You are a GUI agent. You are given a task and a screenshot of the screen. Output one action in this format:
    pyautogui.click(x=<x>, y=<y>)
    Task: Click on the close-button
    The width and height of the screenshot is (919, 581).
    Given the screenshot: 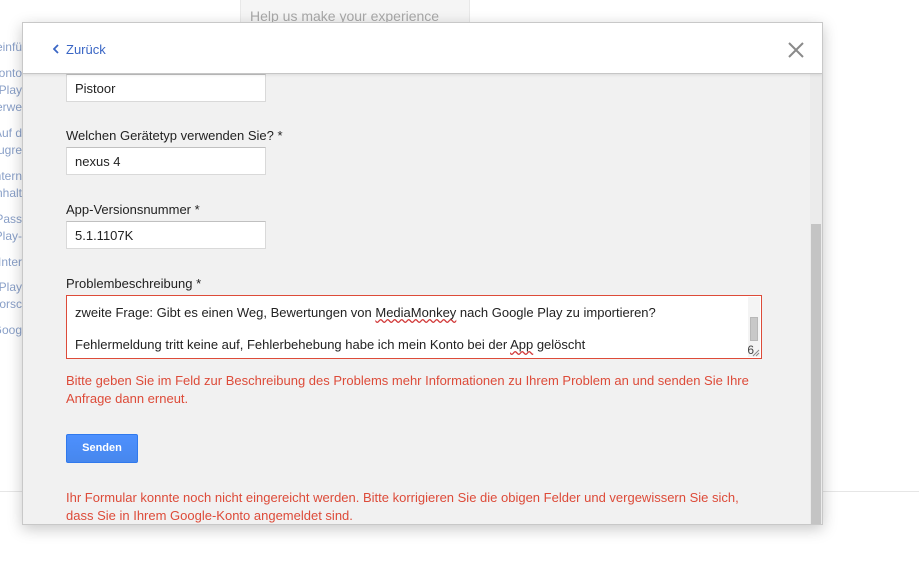 What is the action you would take?
    pyautogui.click(x=796, y=50)
    